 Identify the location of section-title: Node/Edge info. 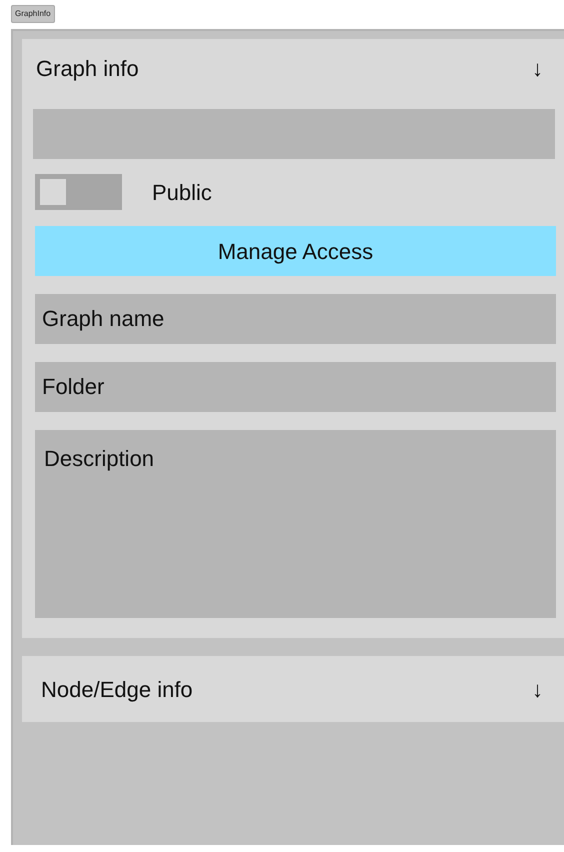
(117, 690).